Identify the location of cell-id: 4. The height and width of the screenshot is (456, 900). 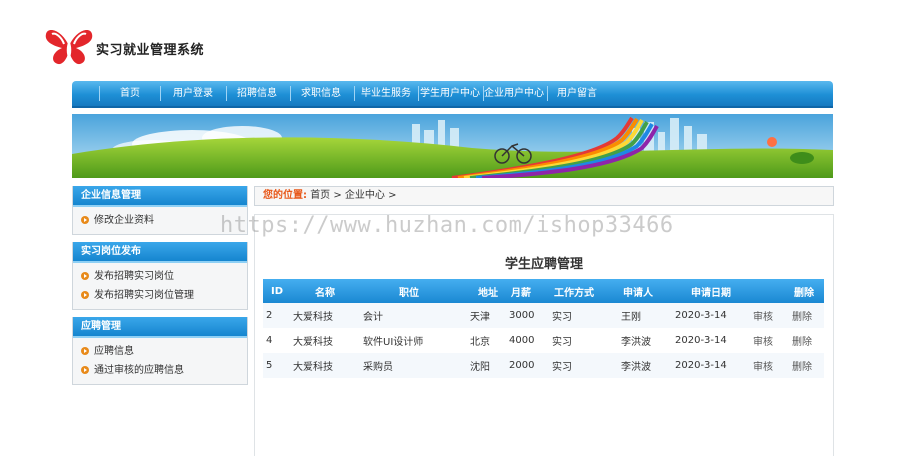
(278, 340).